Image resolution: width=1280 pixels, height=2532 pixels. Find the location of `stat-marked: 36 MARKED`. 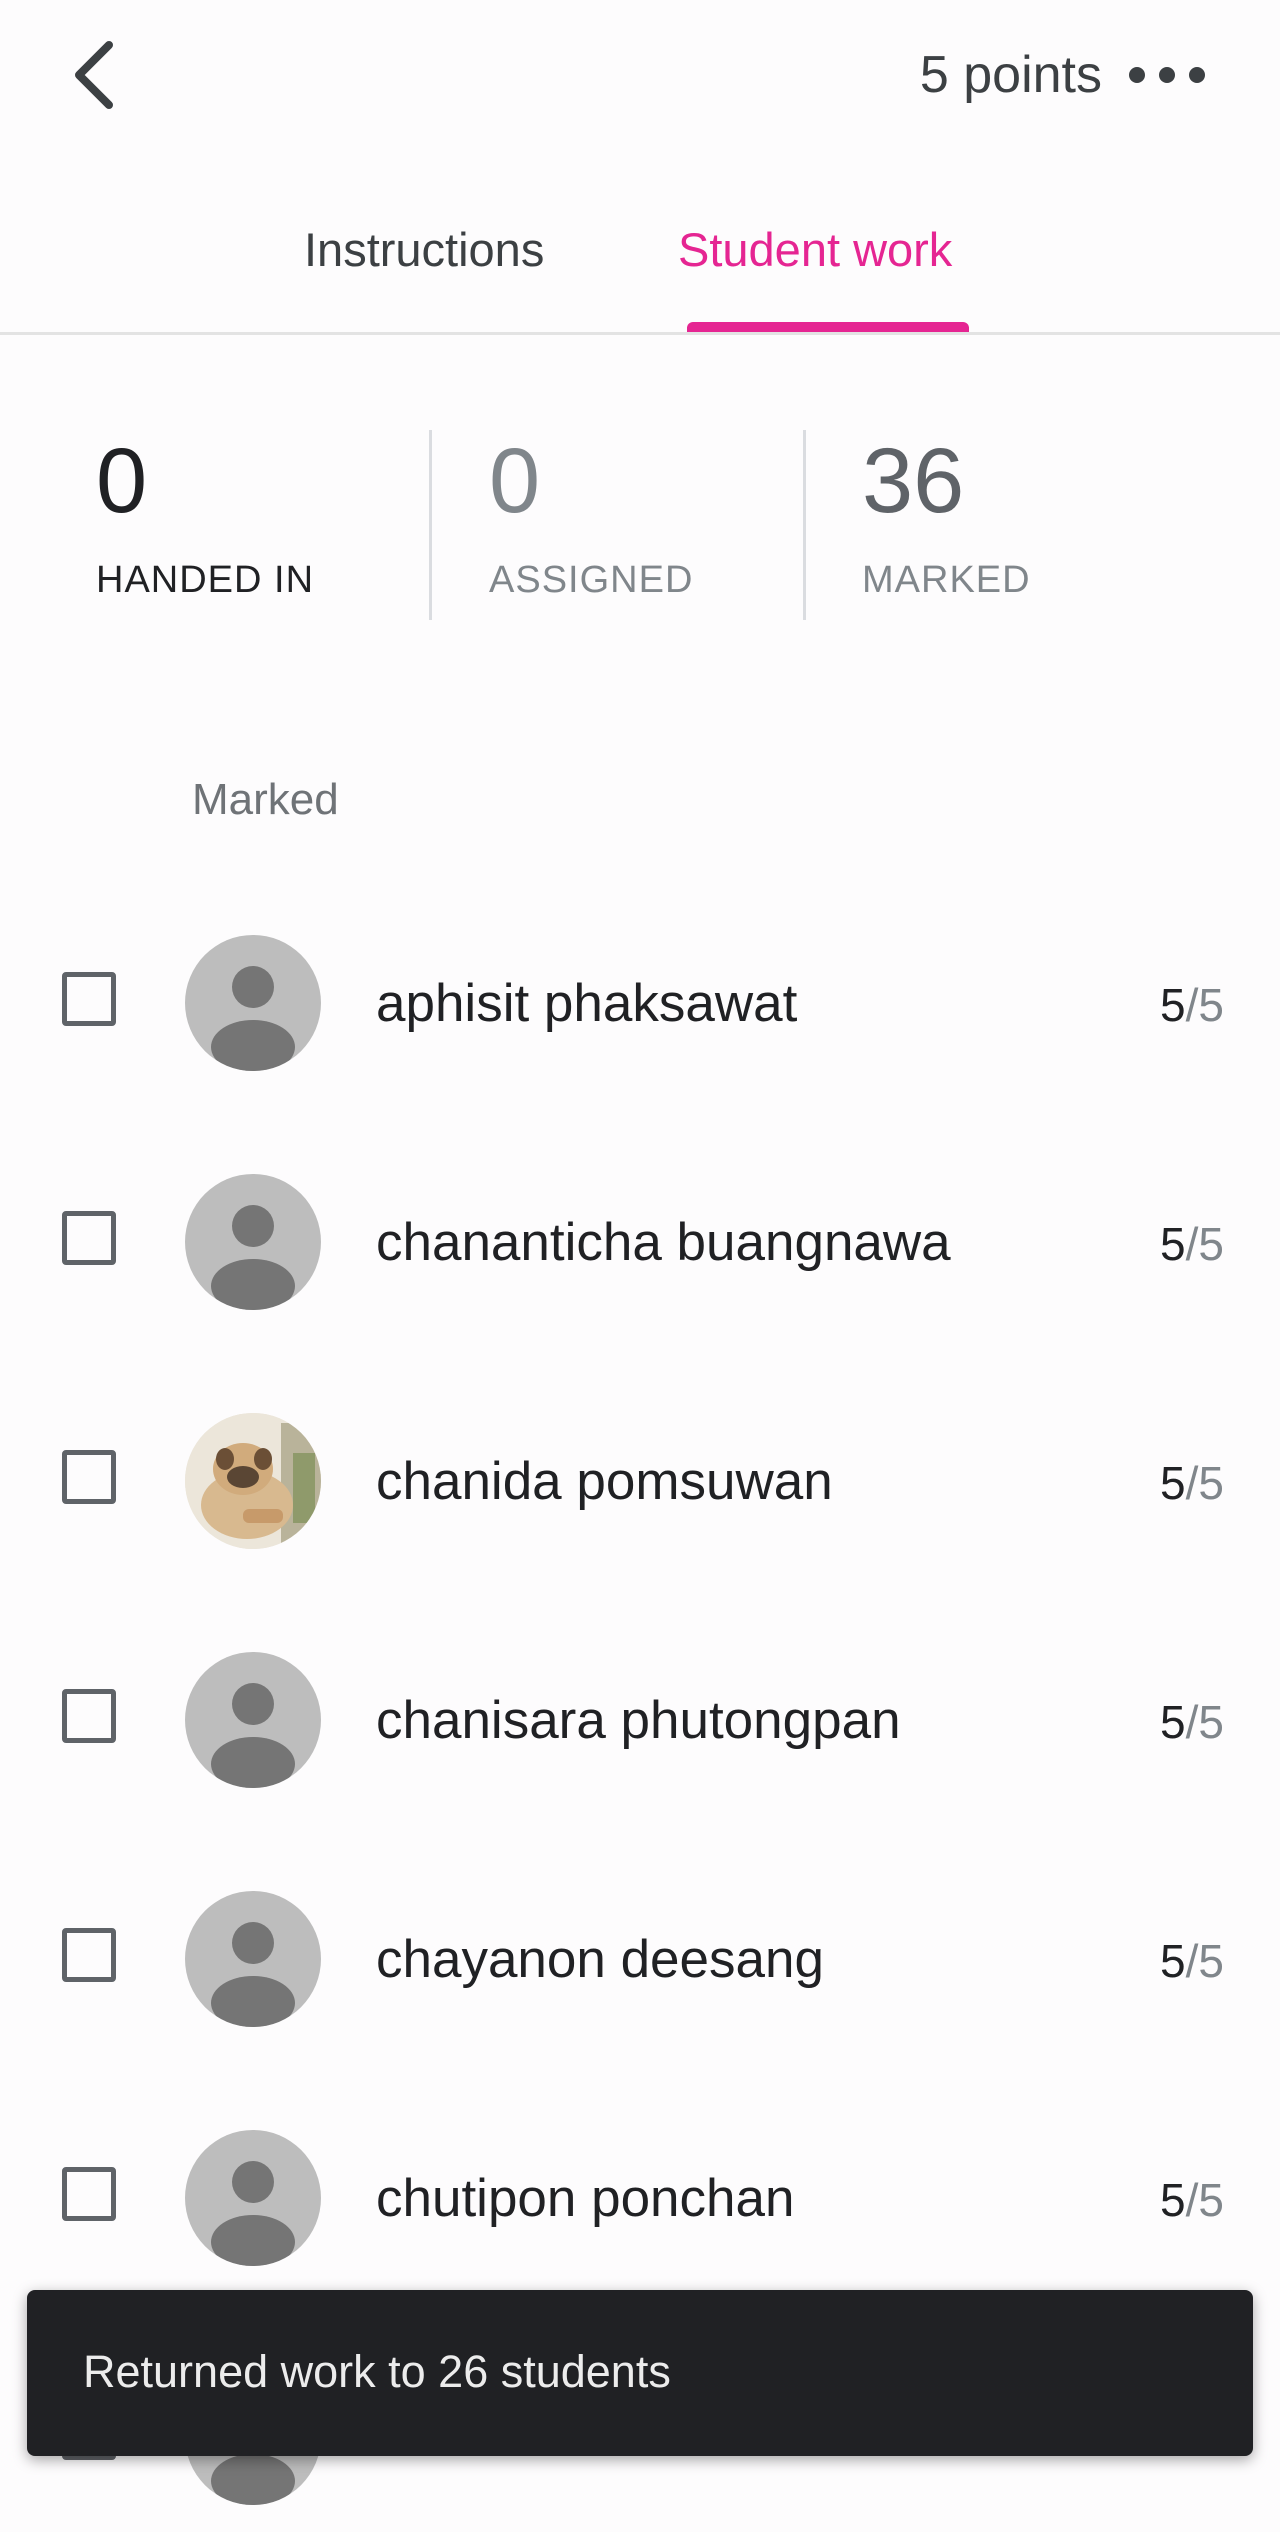

stat-marked: 36 MARKED is located at coordinates (946, 525).